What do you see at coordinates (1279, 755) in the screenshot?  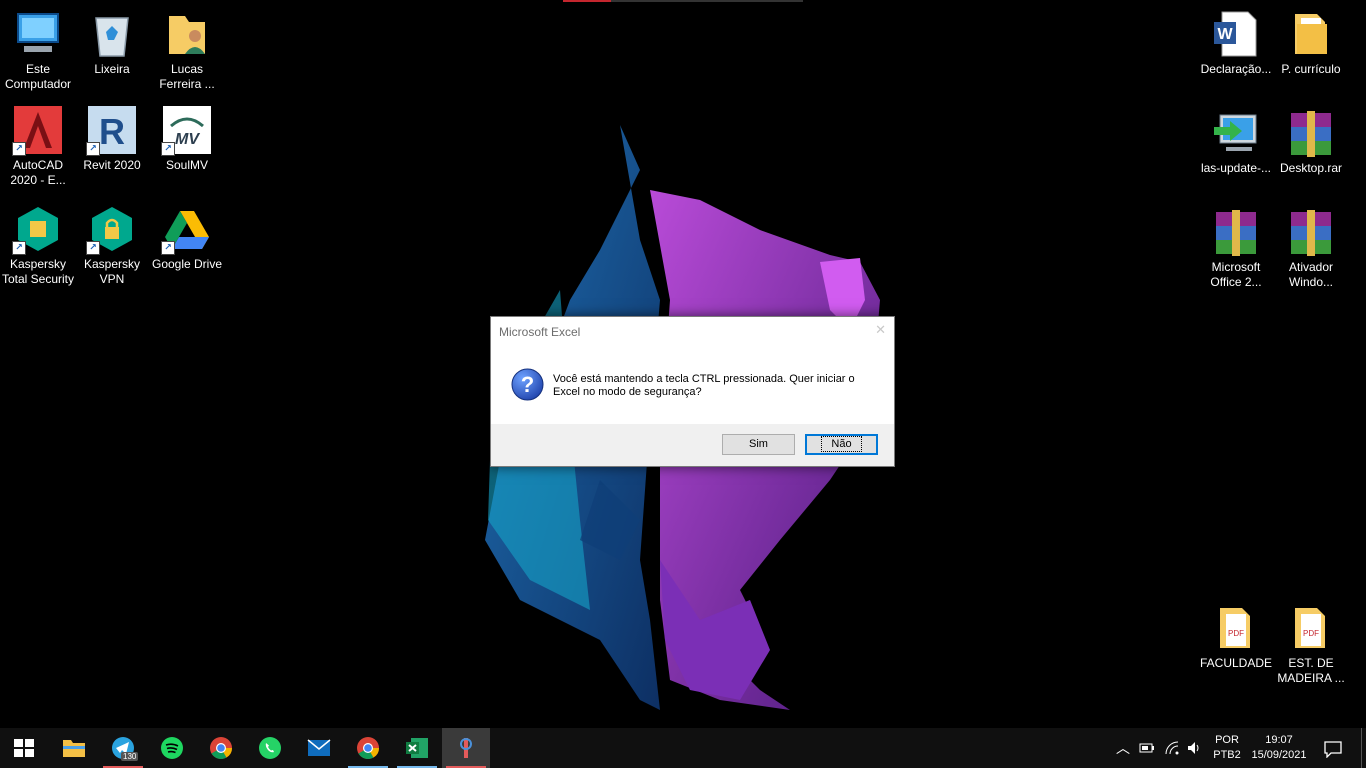 I see `clock-date: 15/09/2021` at bounding box center [1279, 755].